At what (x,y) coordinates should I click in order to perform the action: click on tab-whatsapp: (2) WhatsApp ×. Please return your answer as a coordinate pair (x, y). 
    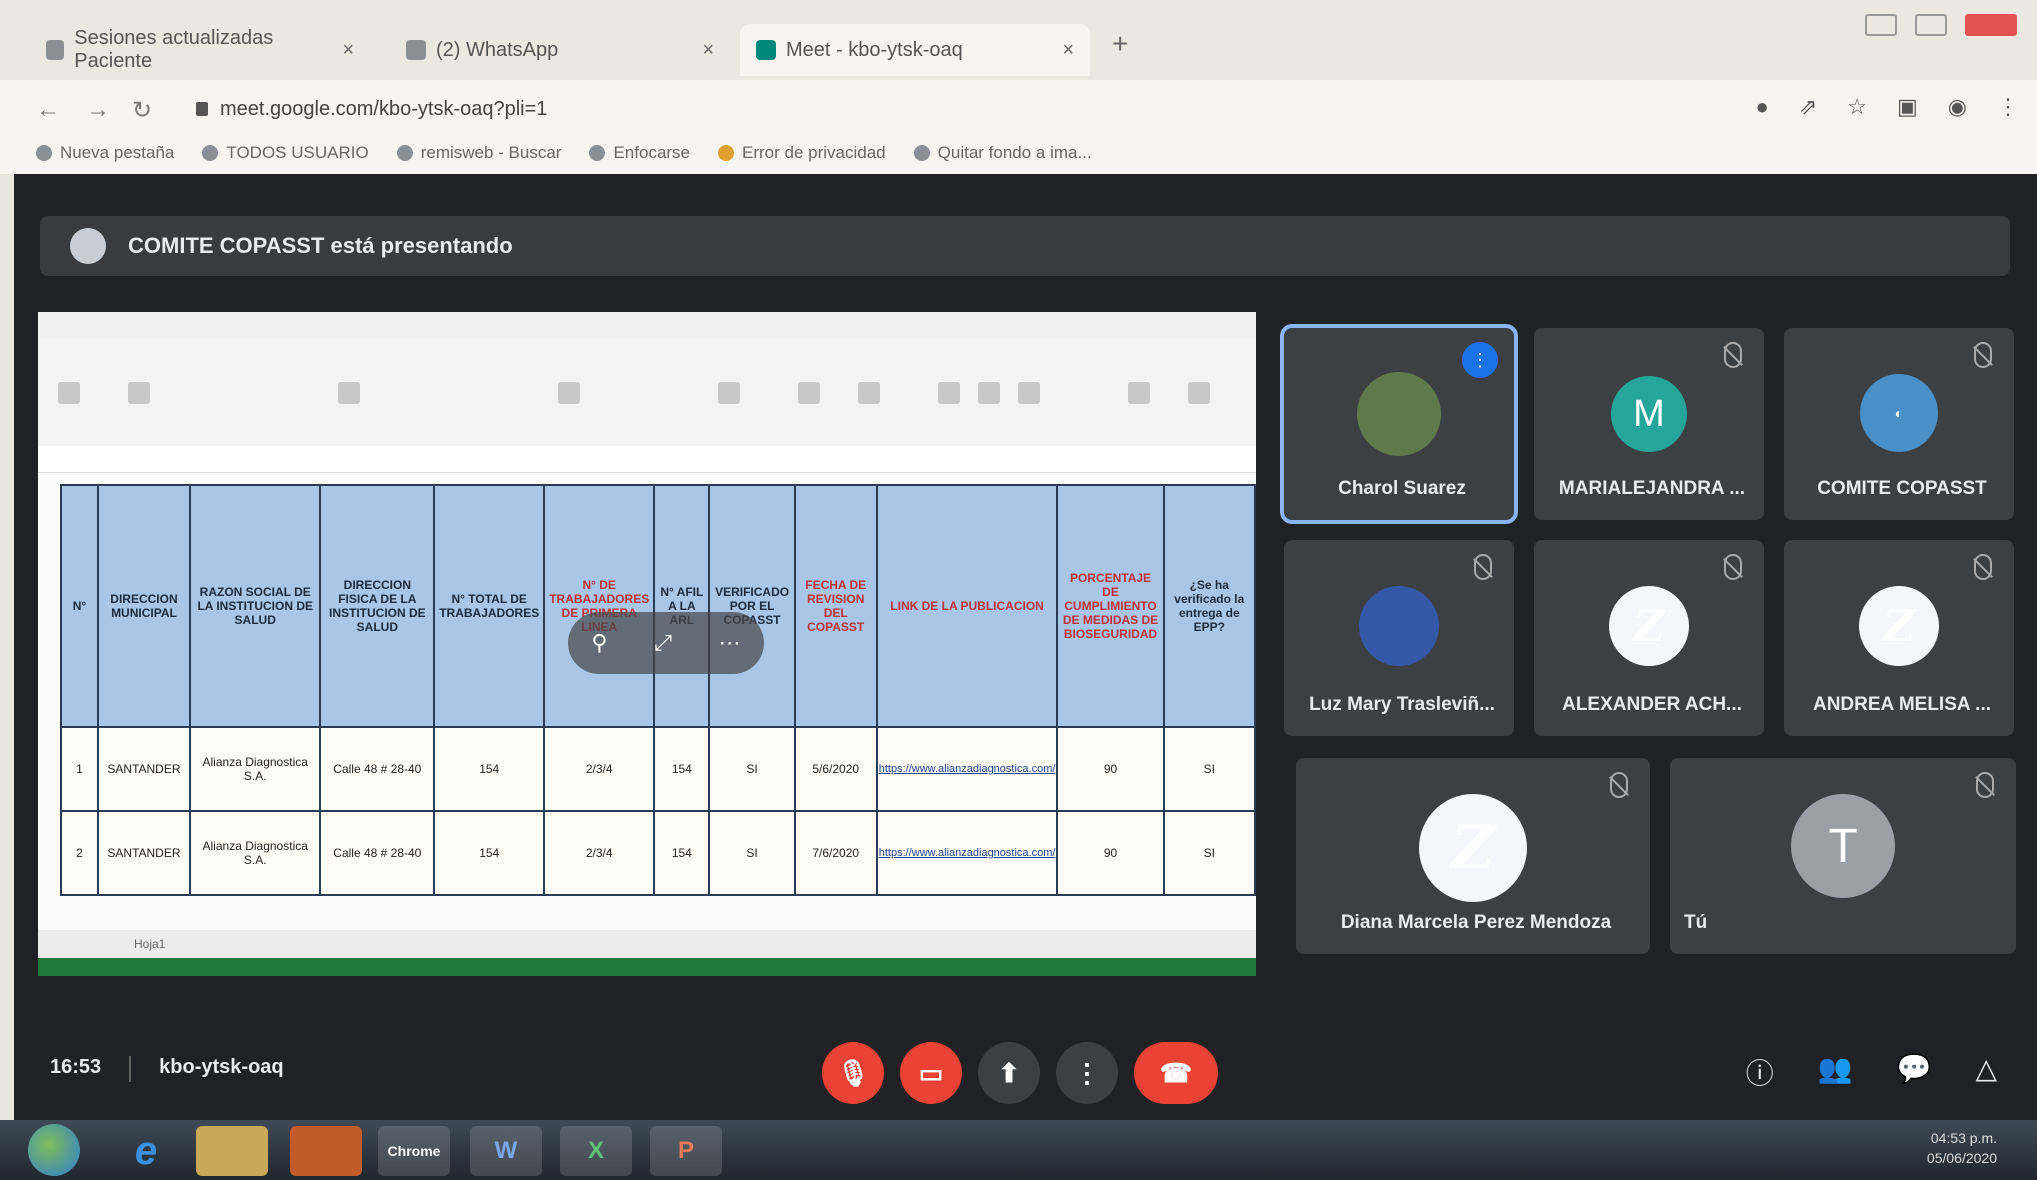
    Looking at the image, I should click on (560, 50).